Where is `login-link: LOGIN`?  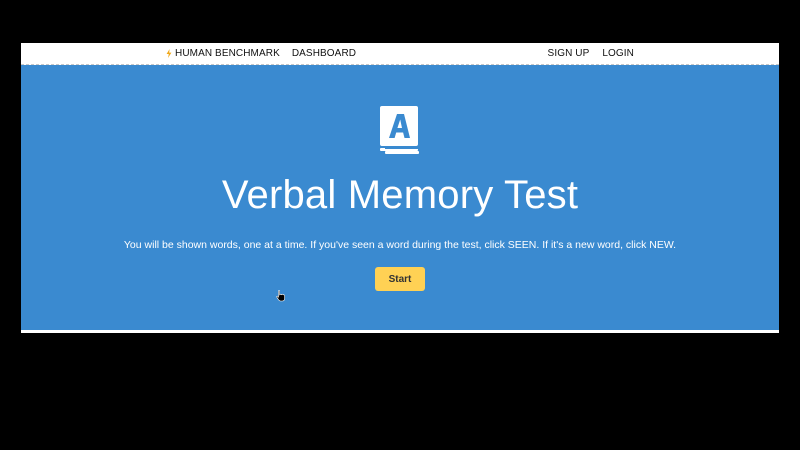 login-link: LOGIN is located at coordinates (618, 53).